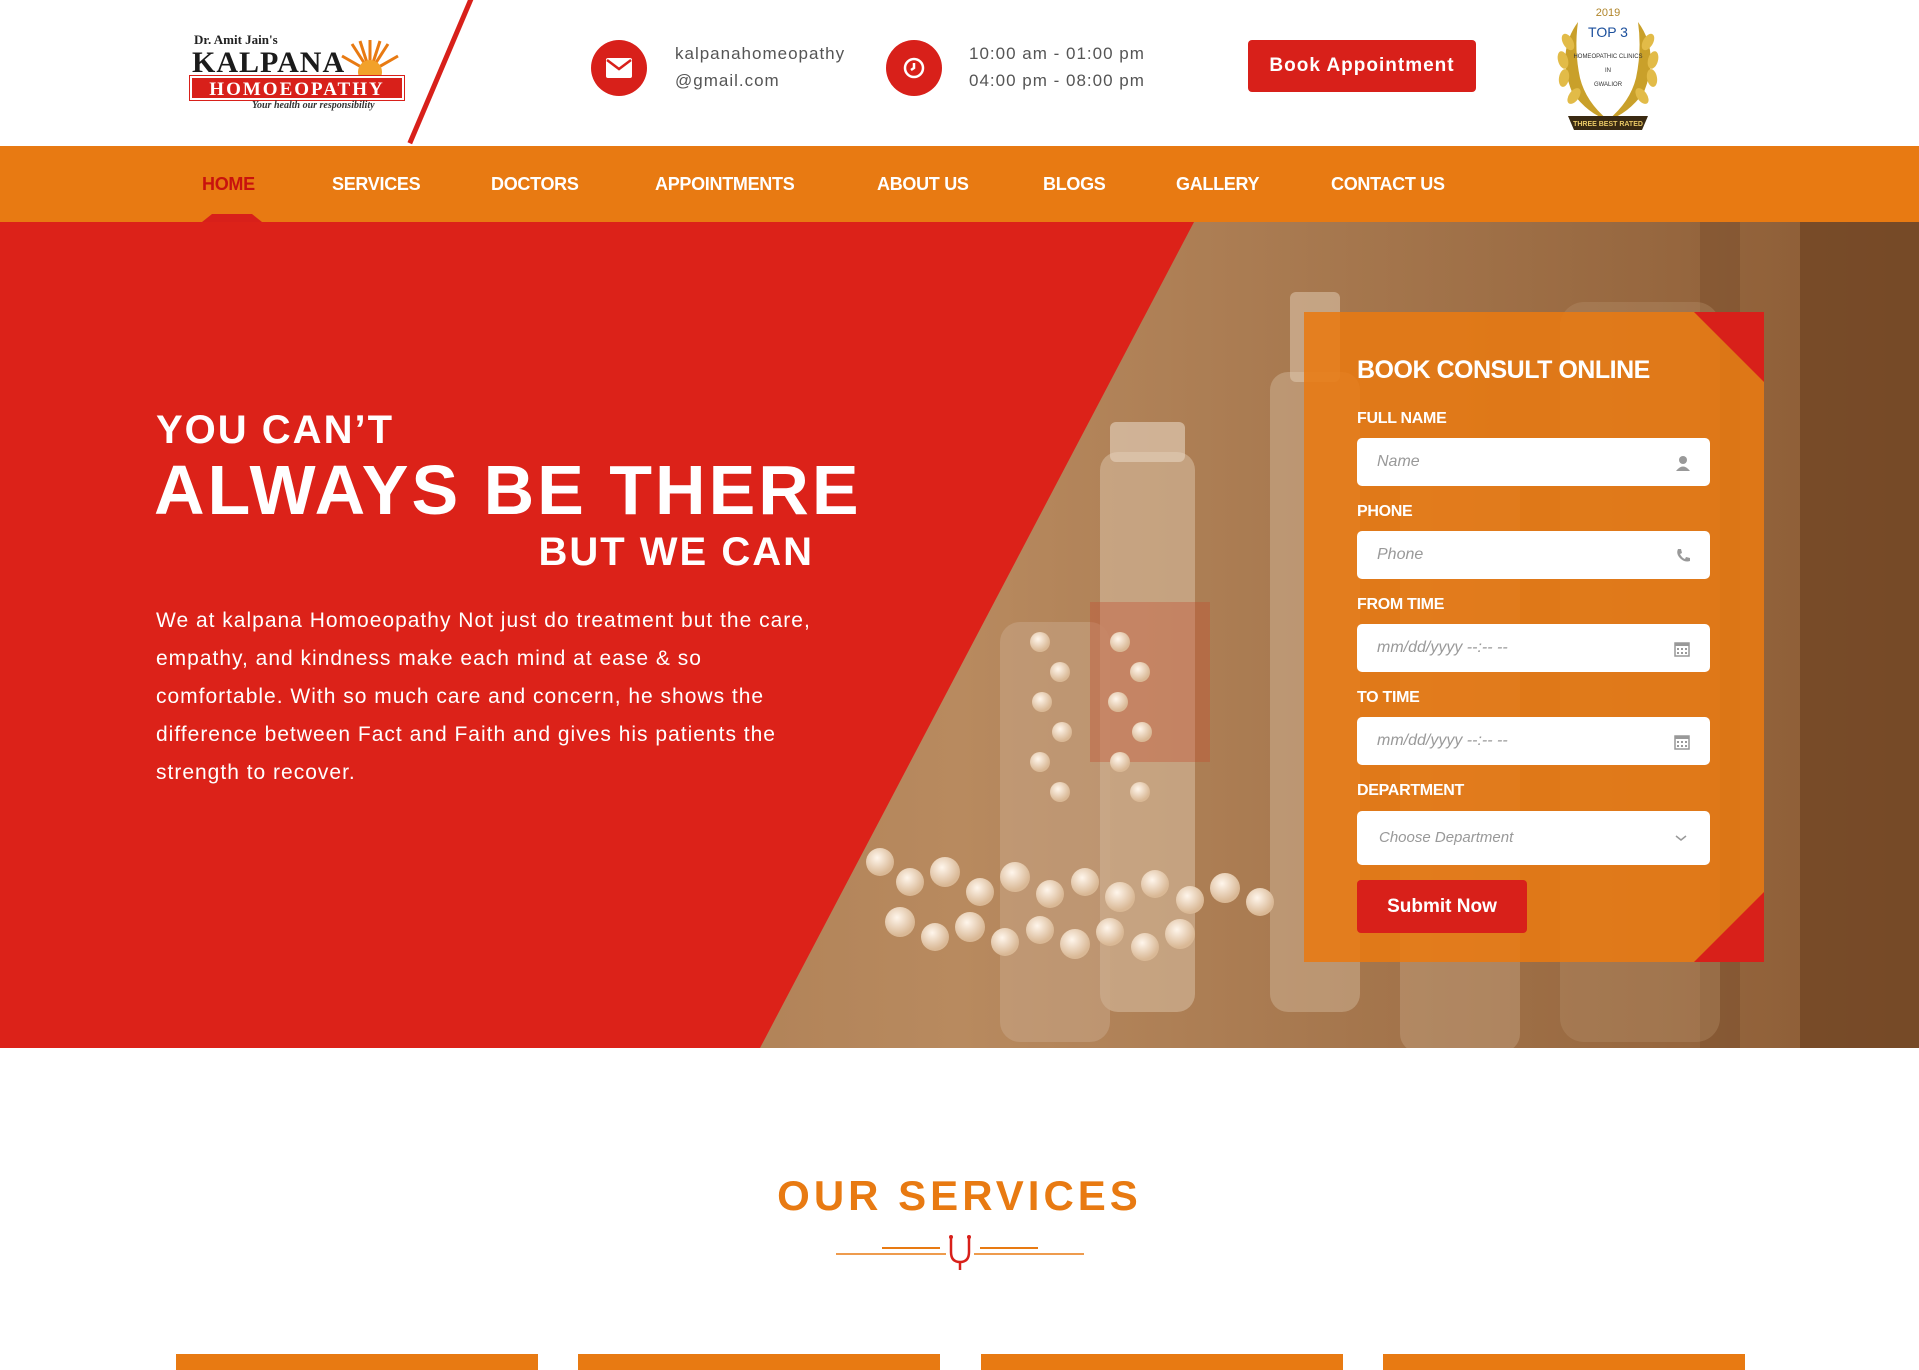 Image resolution: width=1919 pixels, height=1370 pixels. What do you see at coordinates (1681, 838) in the screenshot?
I see `chevron-down-icon` at bounding box center [1681, 838].